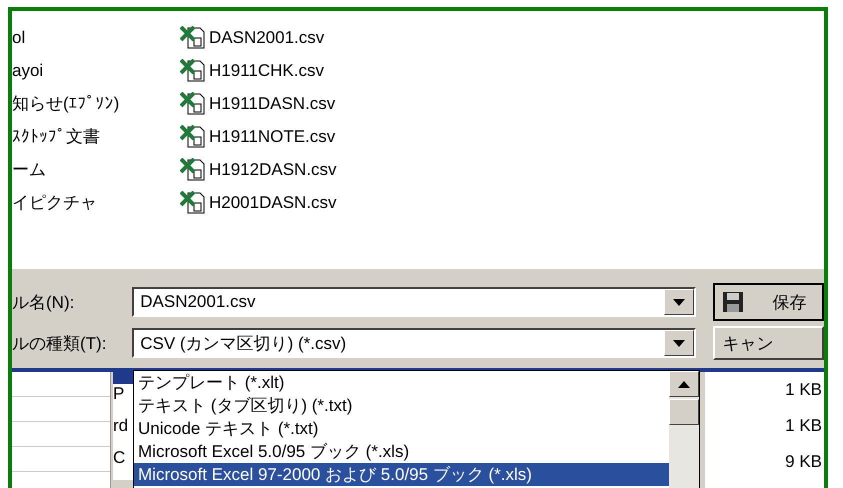 This screenshot has height=488, width=843. What do you see at coordinates (123, 400) in the screenshot?
I see `file-name-fragment: P` at bounding box center [123, 400].